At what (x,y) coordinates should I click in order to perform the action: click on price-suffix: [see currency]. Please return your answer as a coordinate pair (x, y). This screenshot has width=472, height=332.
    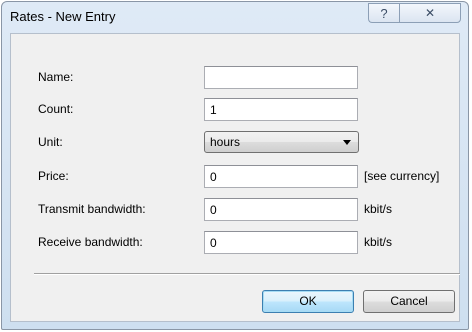
    Looking at the image, I should click on (402, 176).